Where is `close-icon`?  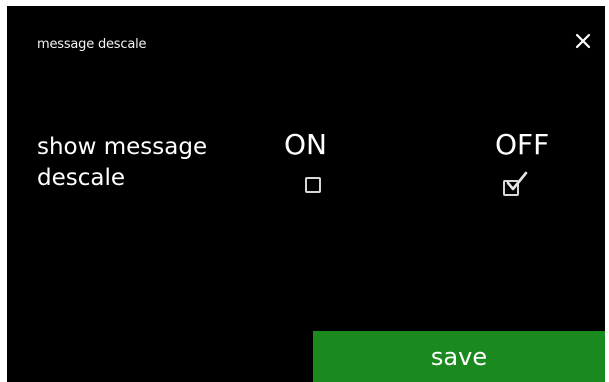
close-icon is located at coordinates (583, 41).